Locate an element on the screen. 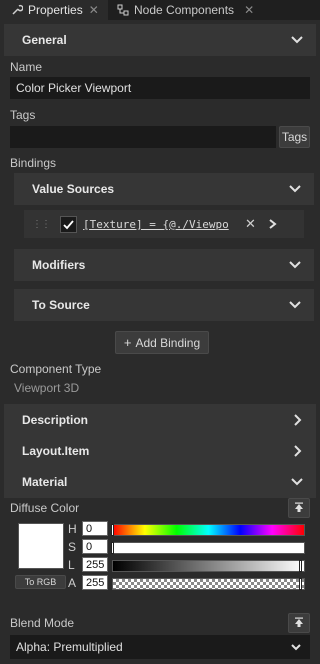 The width and height of the screenshot is (320, 664). l-field: 255 is located at coordinates (95, 564).